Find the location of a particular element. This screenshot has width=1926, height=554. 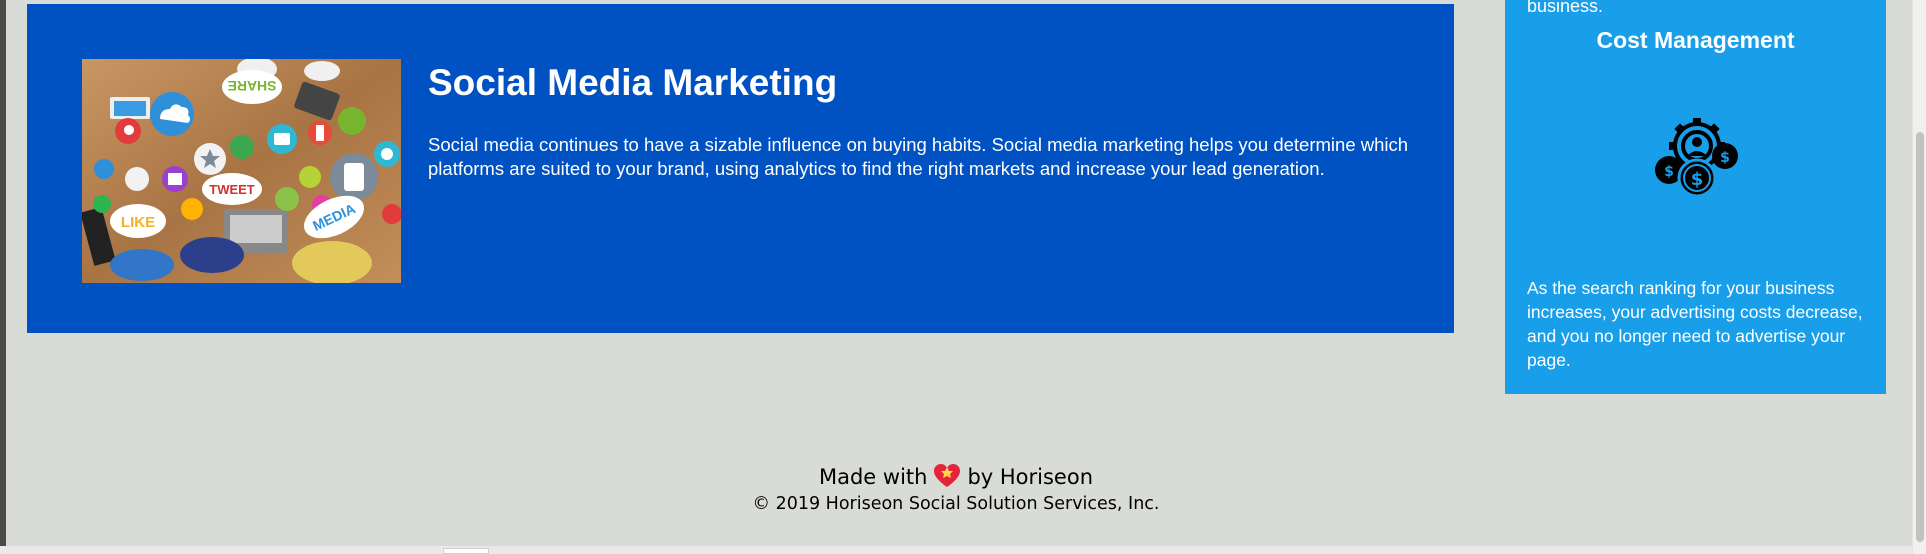

previous-benefit-text: business. is located at coordinates (1565, 8).